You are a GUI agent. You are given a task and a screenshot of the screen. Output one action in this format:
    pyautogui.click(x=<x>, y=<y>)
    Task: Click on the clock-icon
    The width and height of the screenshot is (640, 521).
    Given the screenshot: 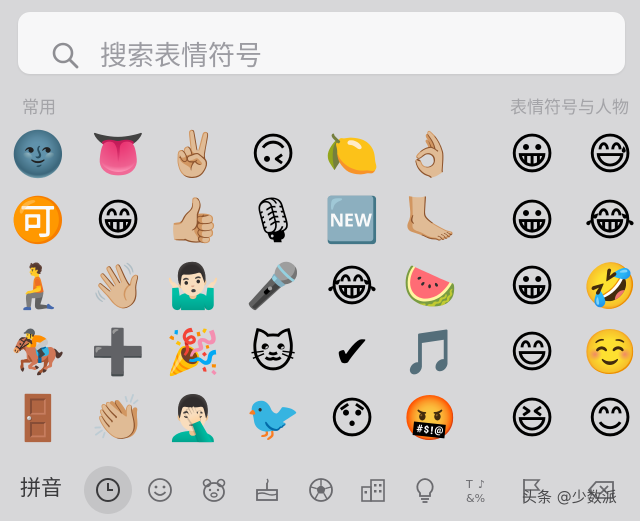 What is the action you would take?
    pyautogui.click(x=108, y=490)
    